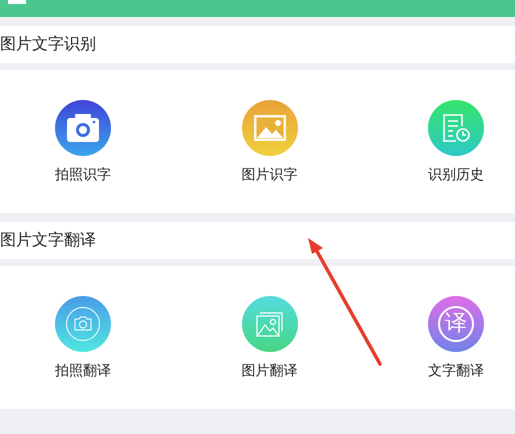  What do you see at coordinates (270, 338) in the screenshot?
I see `feature-item: 图片翻译` at bounding box center [270, 338].